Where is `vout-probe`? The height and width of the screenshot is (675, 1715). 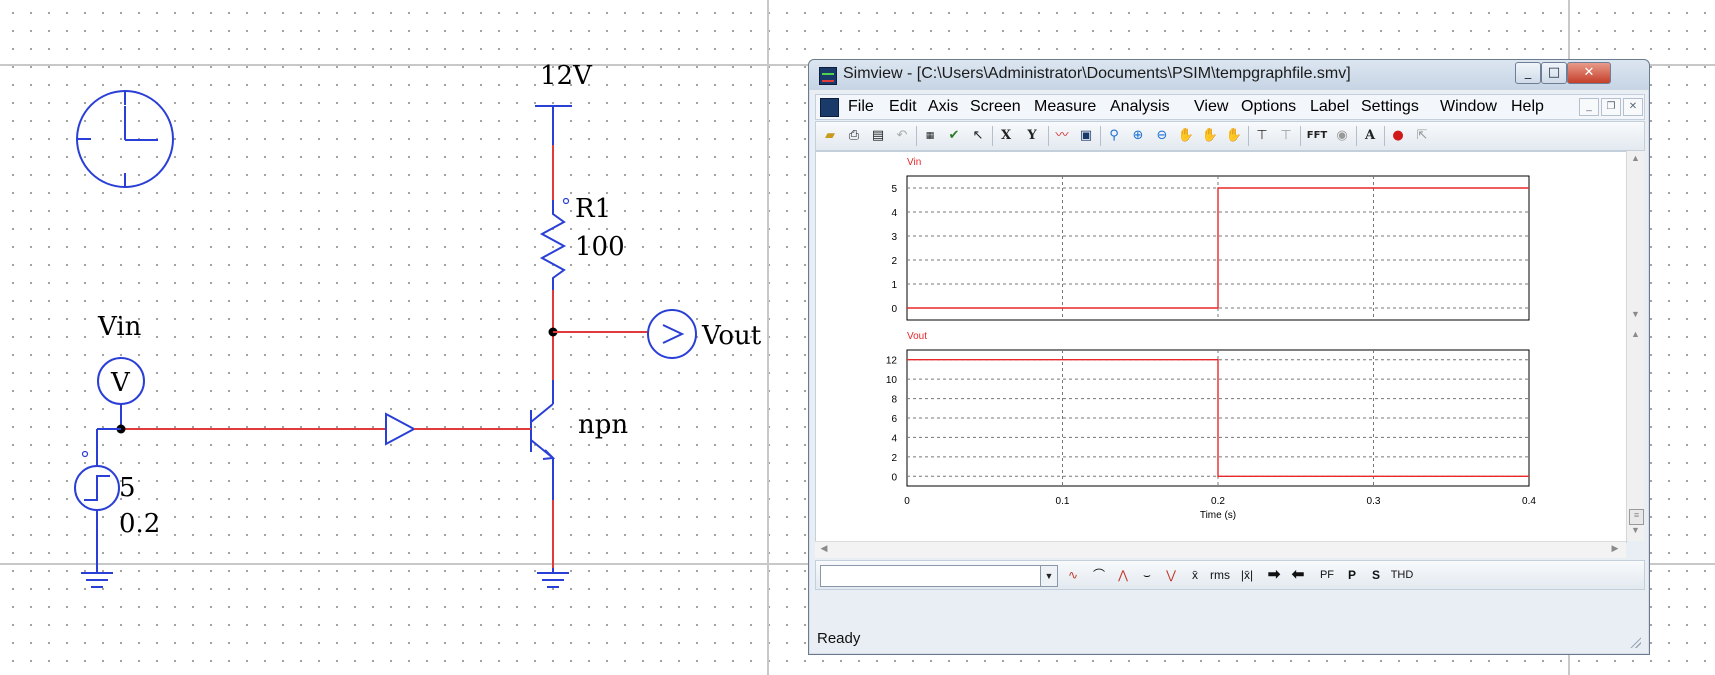
vout-probe is located at coordinates (672, 334).